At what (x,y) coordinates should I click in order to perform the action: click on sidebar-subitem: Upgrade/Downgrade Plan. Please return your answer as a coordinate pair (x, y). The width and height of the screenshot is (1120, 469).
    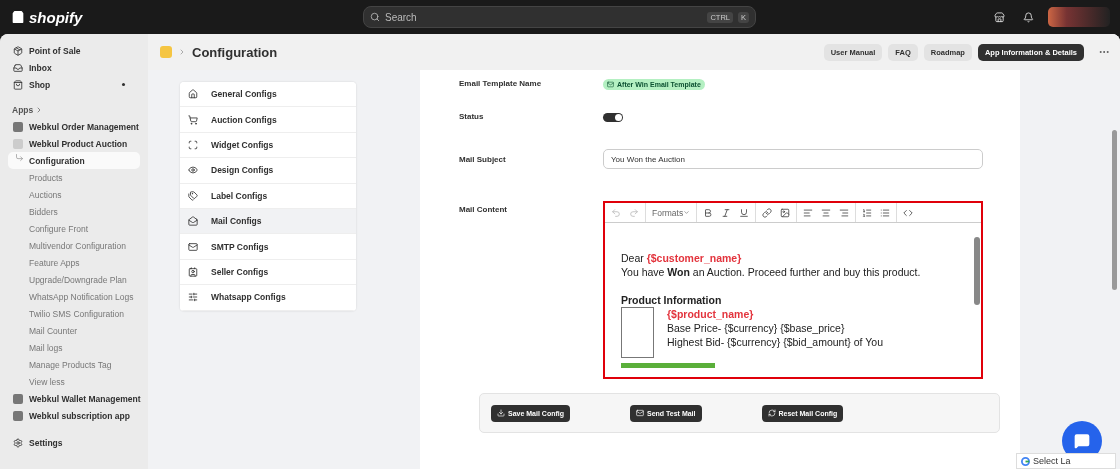
    Looking at the image, I should click on (74, 279).